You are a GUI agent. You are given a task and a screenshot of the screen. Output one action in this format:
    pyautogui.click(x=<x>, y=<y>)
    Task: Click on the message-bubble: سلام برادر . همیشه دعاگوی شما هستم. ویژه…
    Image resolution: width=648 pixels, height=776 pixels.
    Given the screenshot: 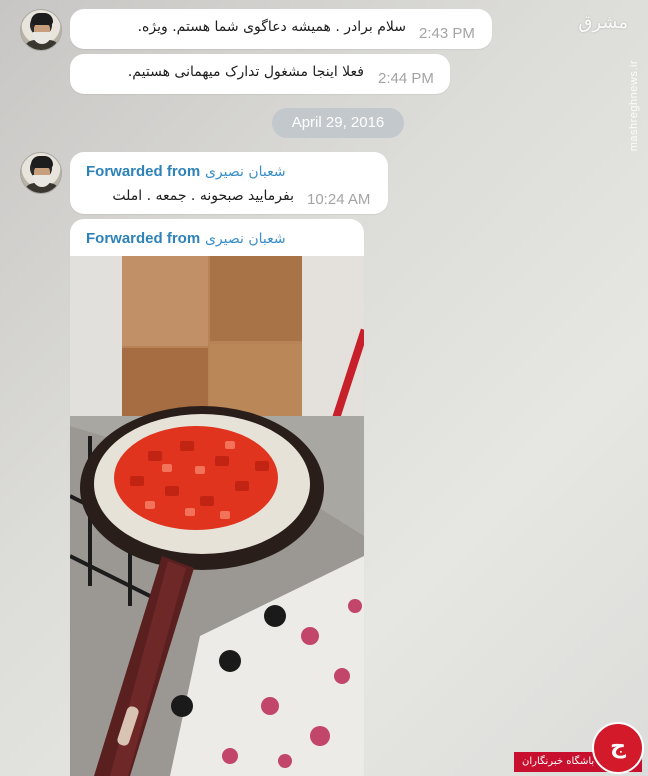 What is the action you would take?
    pyautogui.click(x=281, y=29)
    